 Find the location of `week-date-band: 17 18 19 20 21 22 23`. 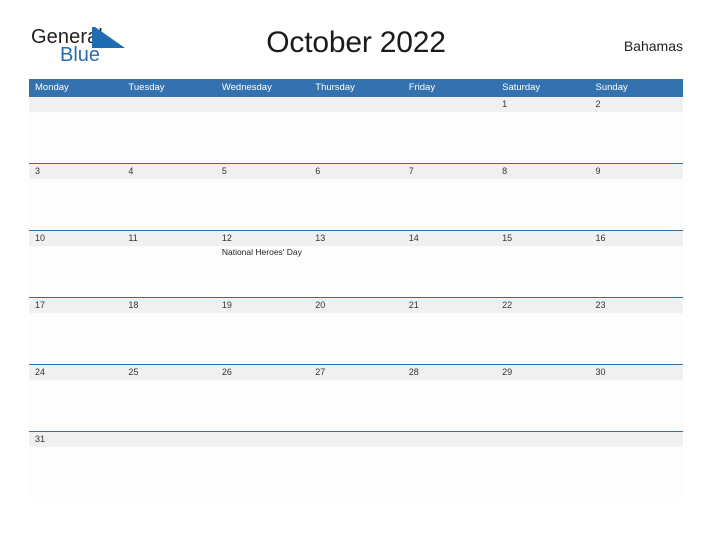

week-date-band: 17 18 19 20 21 22 23 is located at coordinates (356, 305).